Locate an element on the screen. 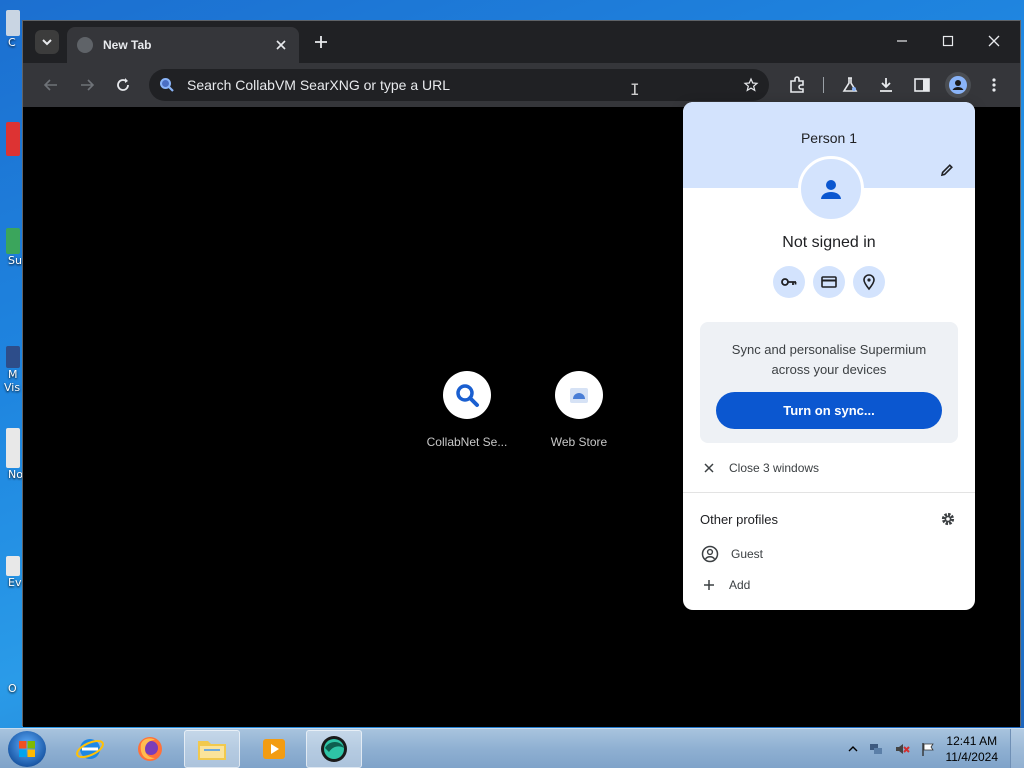 Image resolution: width=1024 pixels, height=768 pixels. manage-profiles-button is located at coordinates (948, 519).